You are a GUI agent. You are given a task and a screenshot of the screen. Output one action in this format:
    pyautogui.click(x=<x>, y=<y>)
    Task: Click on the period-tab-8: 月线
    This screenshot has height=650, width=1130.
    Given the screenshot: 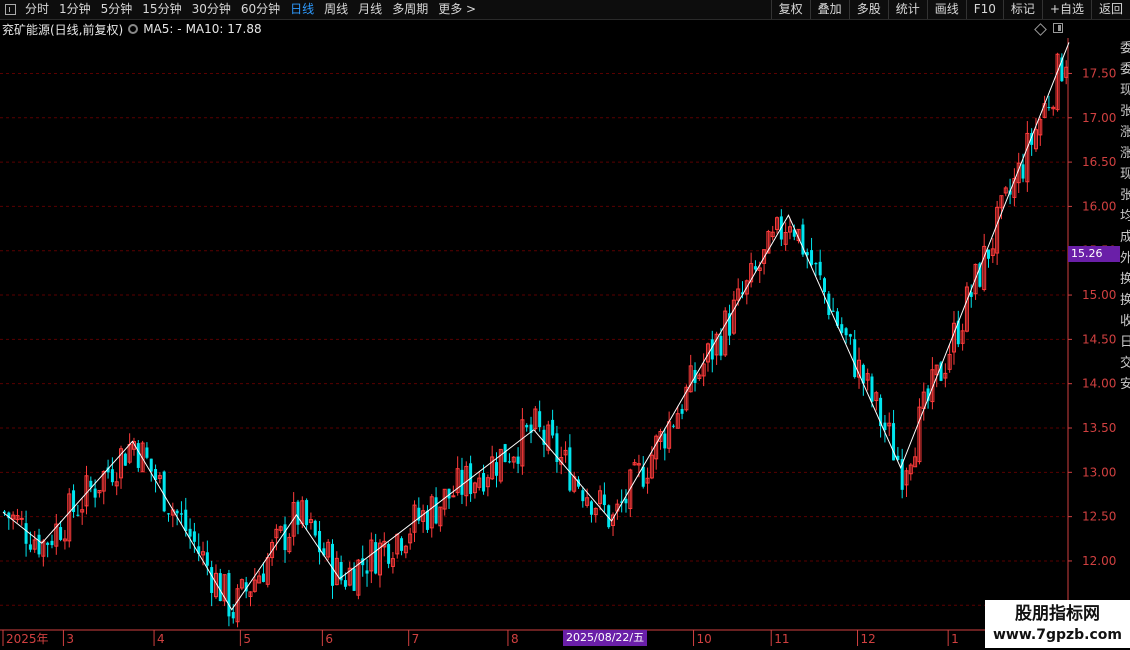 What is the action you would take?
    pyautogui.click(x=370, y=9)
    